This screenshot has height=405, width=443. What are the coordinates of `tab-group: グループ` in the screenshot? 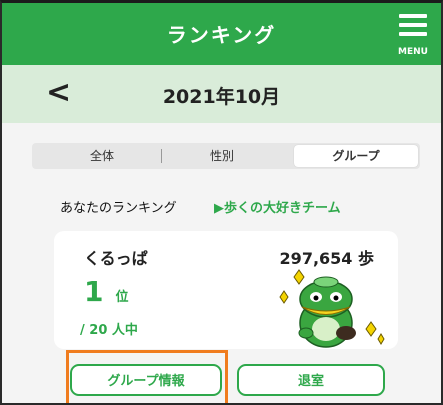 It's located at (356, 156).